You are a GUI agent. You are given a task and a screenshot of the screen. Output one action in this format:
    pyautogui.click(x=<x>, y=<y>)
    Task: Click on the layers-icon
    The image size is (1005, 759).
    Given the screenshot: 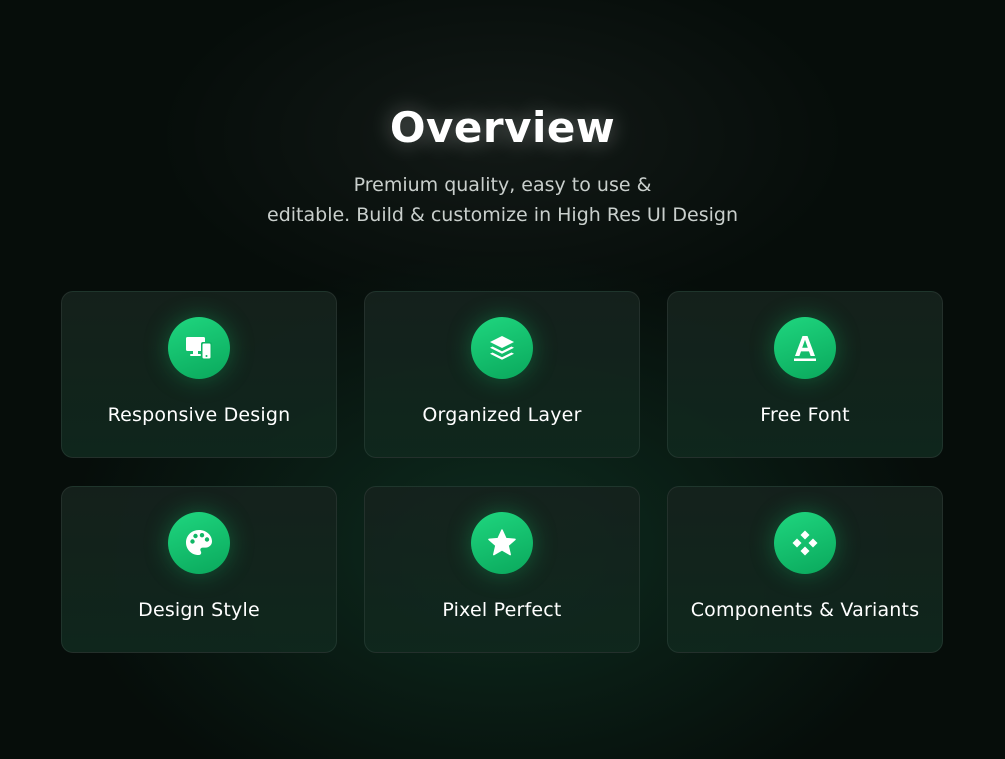 What is the action you would take?
    pyautogui.click(x=502, y=348)
    